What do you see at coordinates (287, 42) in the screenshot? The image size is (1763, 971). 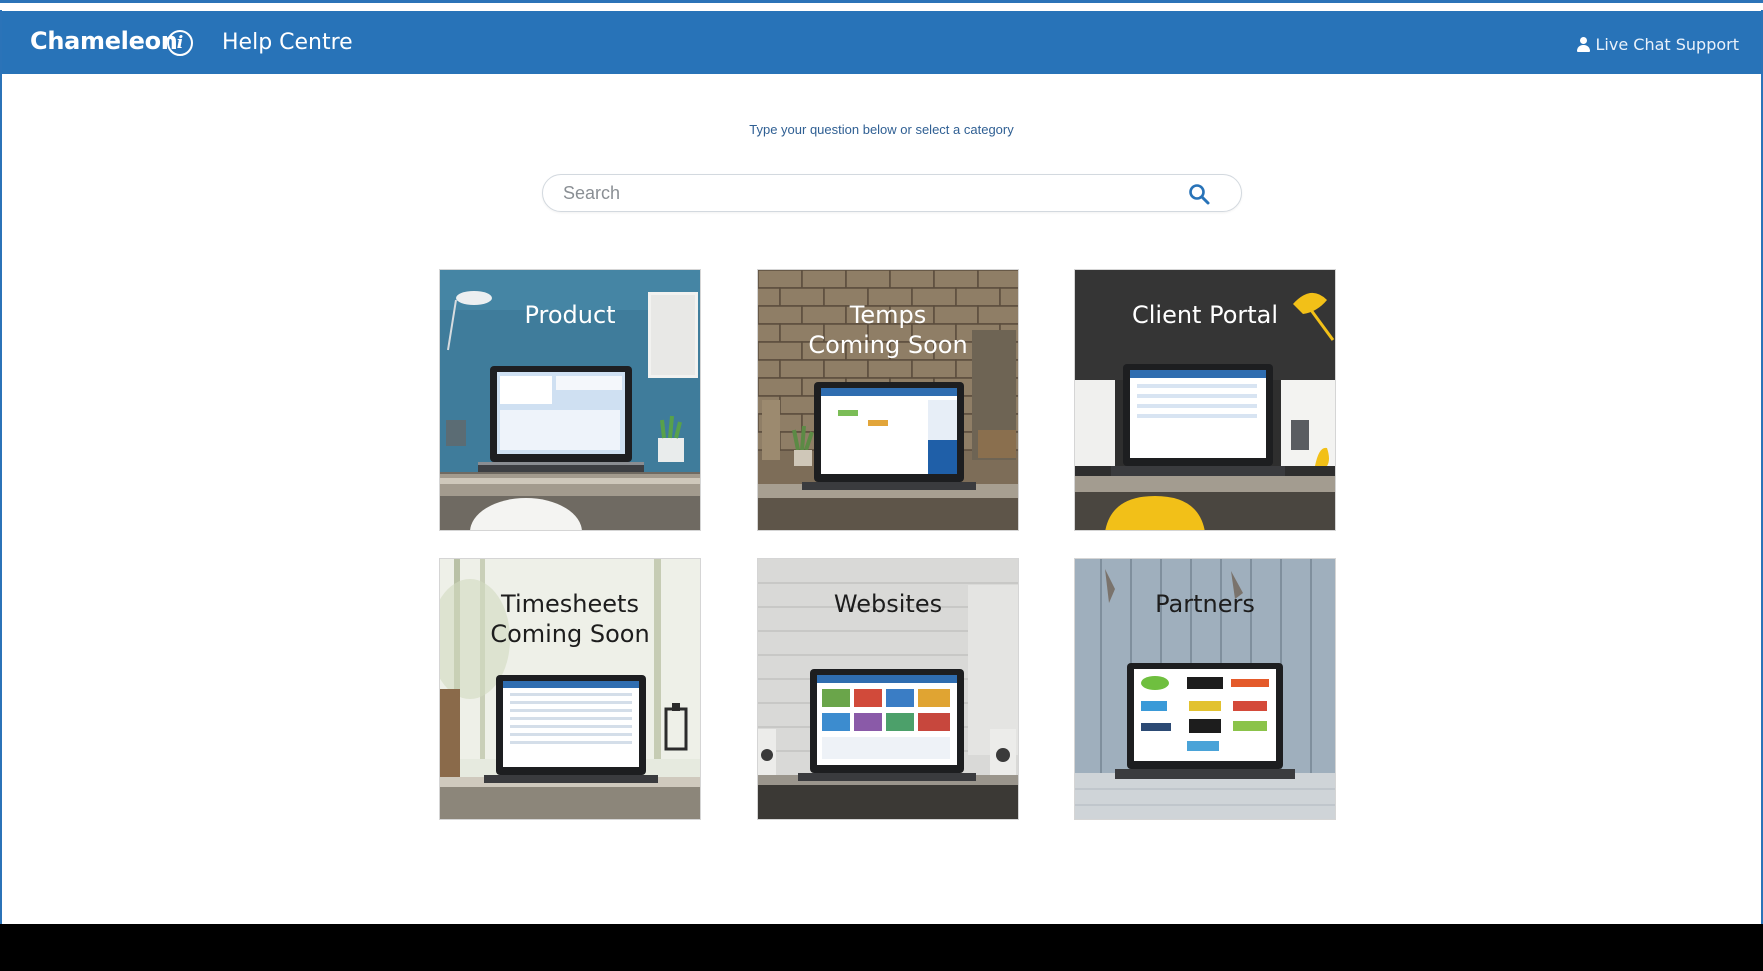 I see `help-centre-title: Help Centre` at bounding box center [287, 42].